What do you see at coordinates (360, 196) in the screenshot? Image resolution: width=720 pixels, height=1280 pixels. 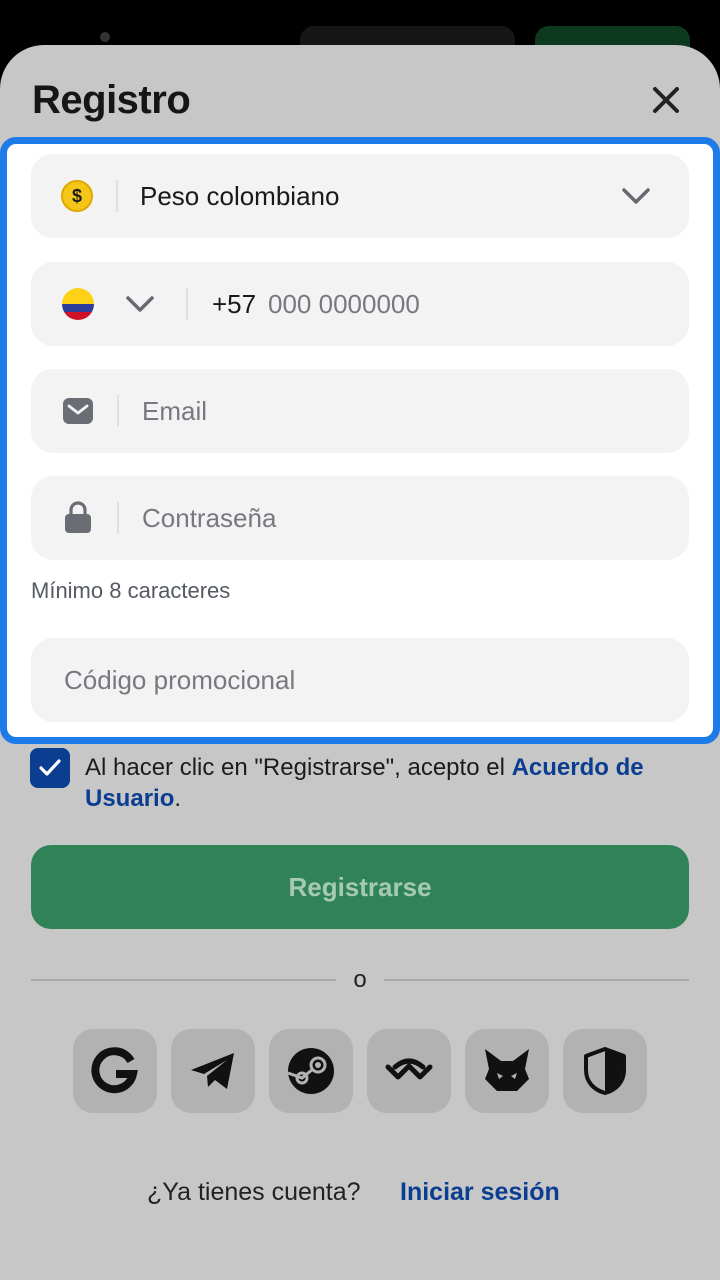 I see `currency-select: $ Peso colombiano` at bounding box center [360, 196].